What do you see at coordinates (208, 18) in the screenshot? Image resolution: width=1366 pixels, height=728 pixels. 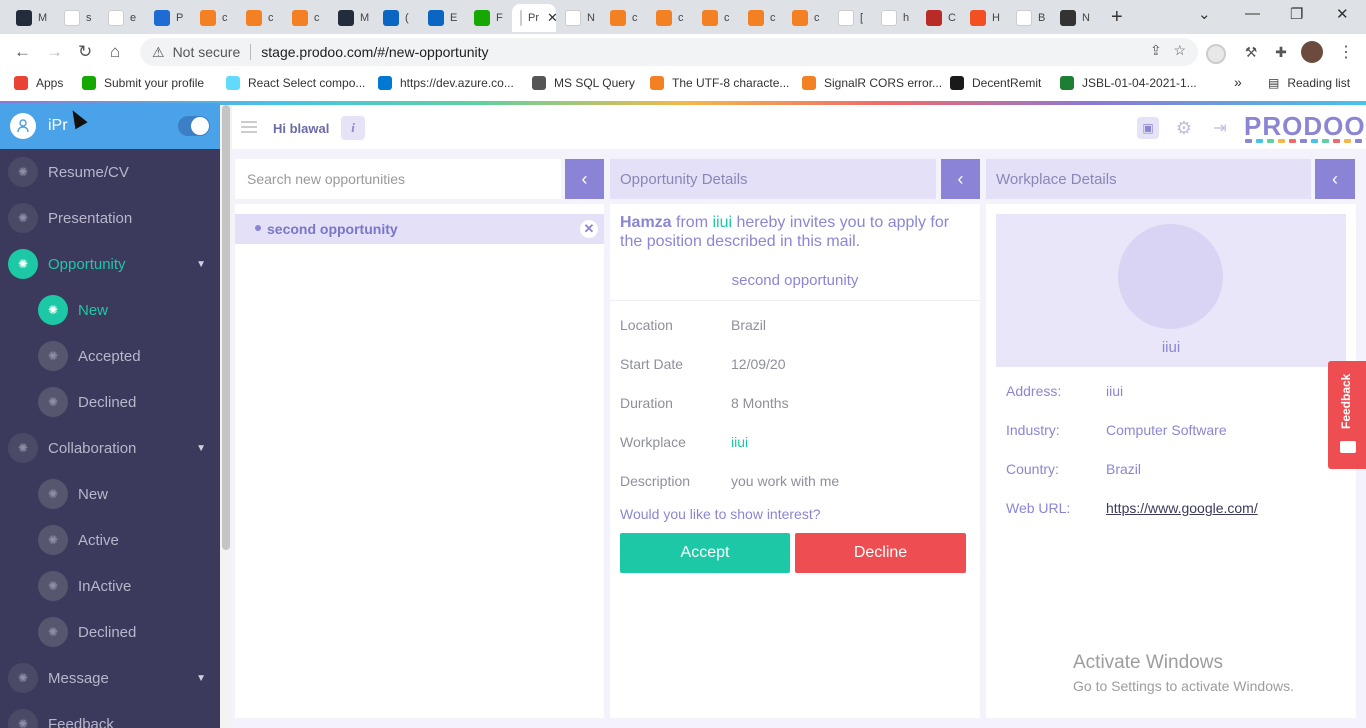 I see `tab-favicon-icon` at bounding box center [208, 18].